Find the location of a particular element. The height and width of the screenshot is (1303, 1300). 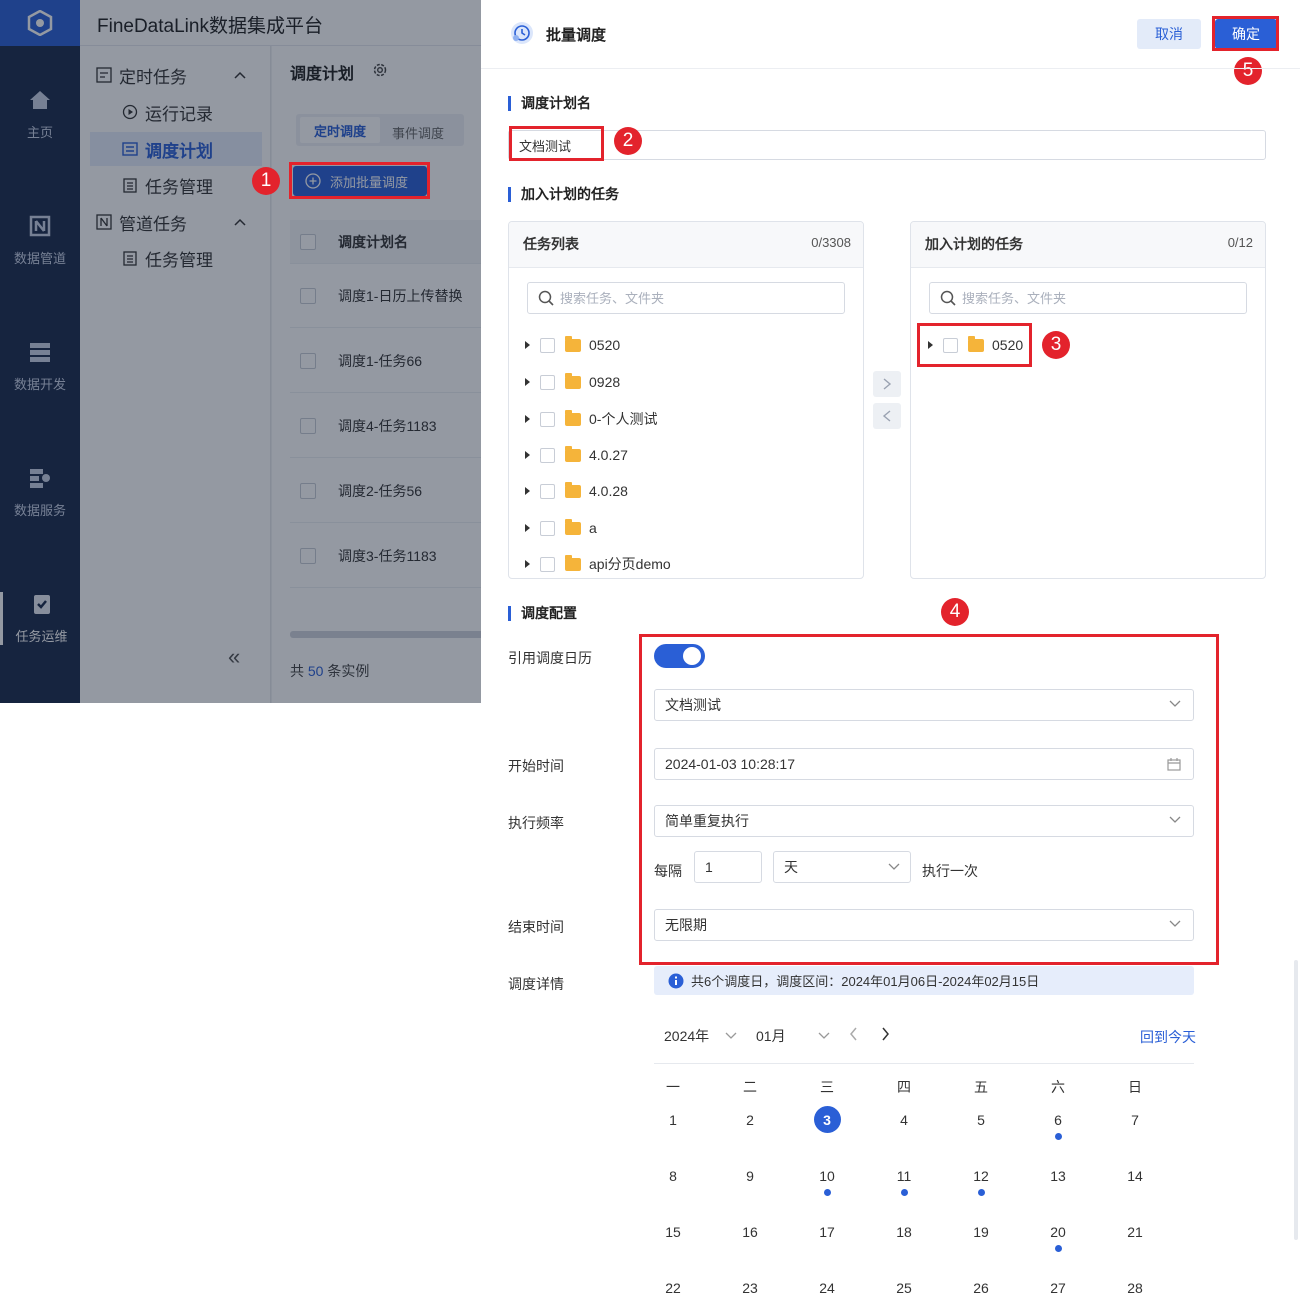

calendar-day: 16 is located at coordinates (750, 1232).